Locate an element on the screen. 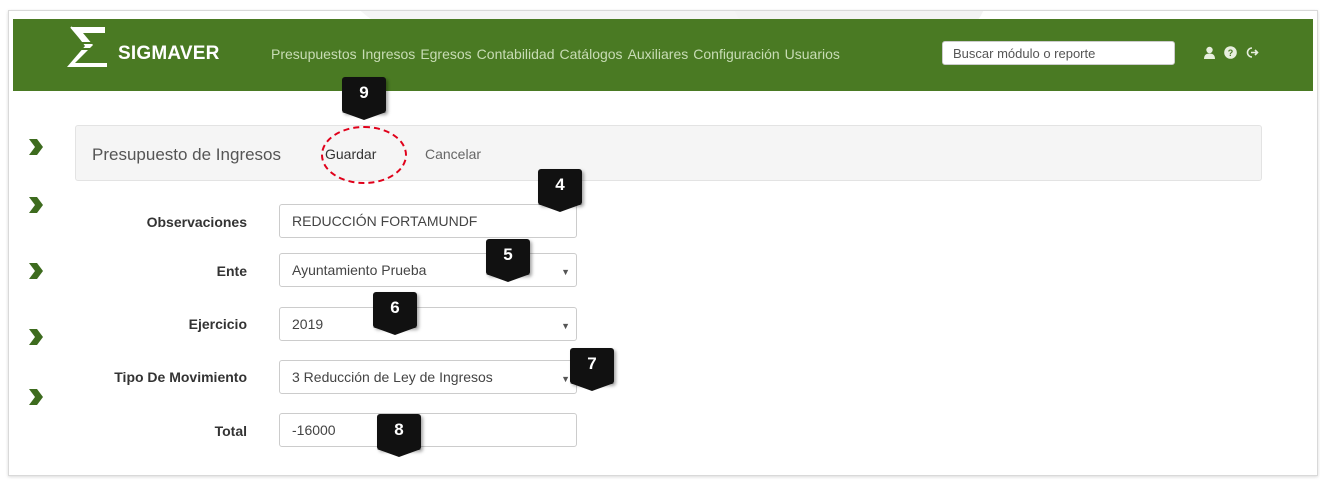 Image resolution: width=1320 pixels, height=481 pixels. form-header-panel: Presupuesto de Ingresos Guardar Cancelar is located at coordinates (668, 153).